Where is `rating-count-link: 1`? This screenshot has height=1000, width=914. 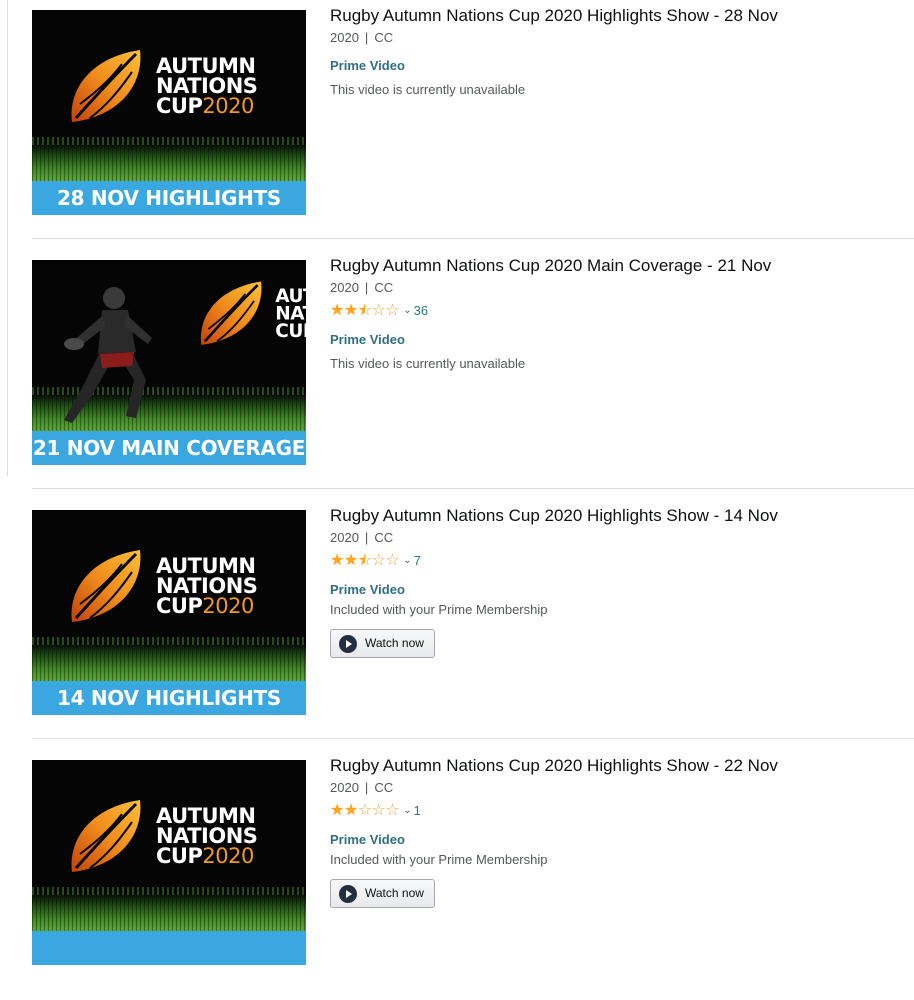
rating-count-link: 1 is located at coordinates (417, 811).